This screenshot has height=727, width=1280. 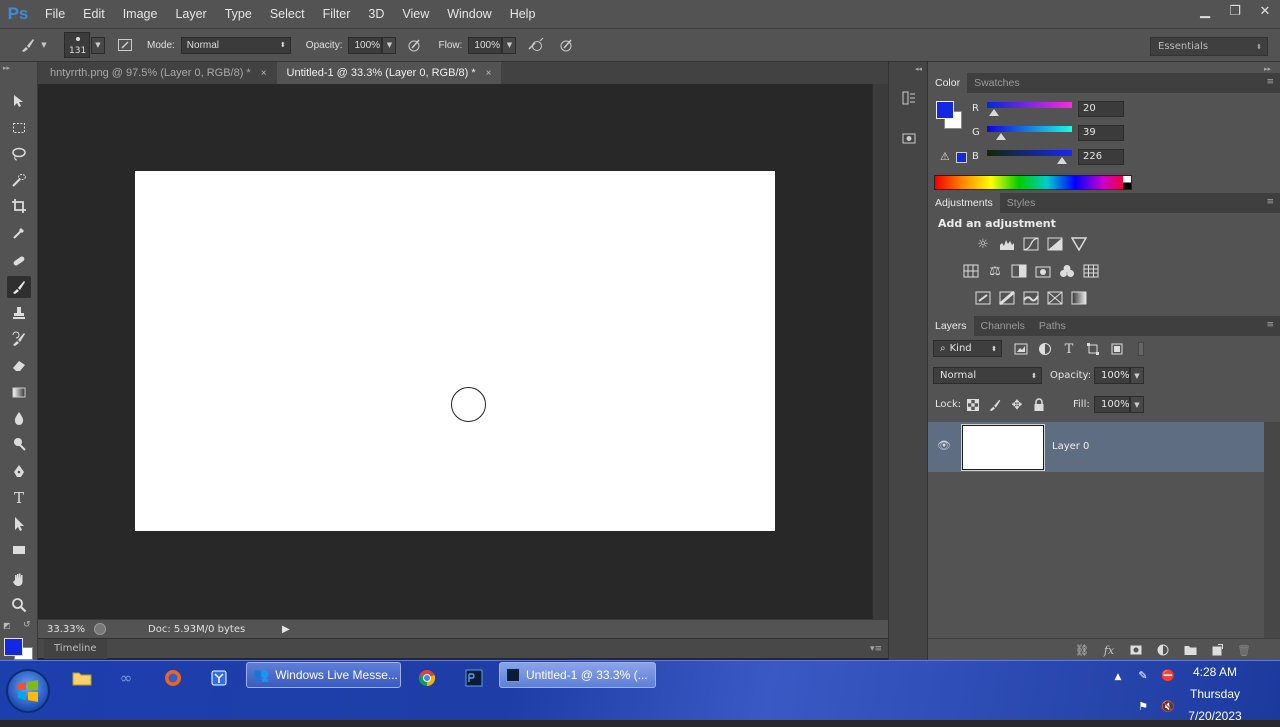 What do you see at coordinates (389, 45) in the screenshot?
I see `opacity-arrow-icon: ▼` at bounding box center [389, 45].